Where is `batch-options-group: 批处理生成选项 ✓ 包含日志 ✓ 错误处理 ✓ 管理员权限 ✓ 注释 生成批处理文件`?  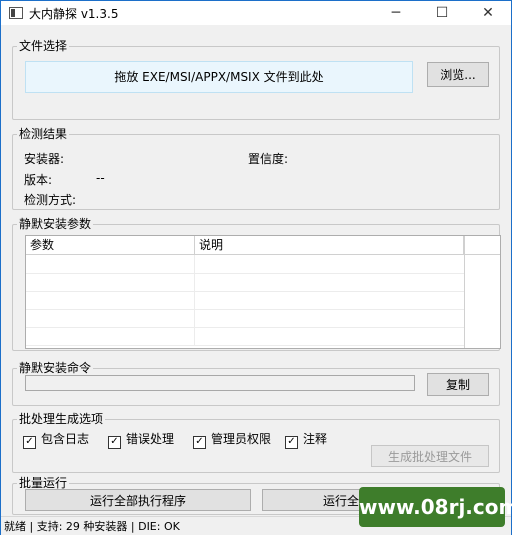 batch-options-group: 批处理生成选项 ✓ 包含日志 ✓ 错误处理 ✓ 管理员权限 ✓ 注释 生成批处理文件 is located at coordinates (256, 442).